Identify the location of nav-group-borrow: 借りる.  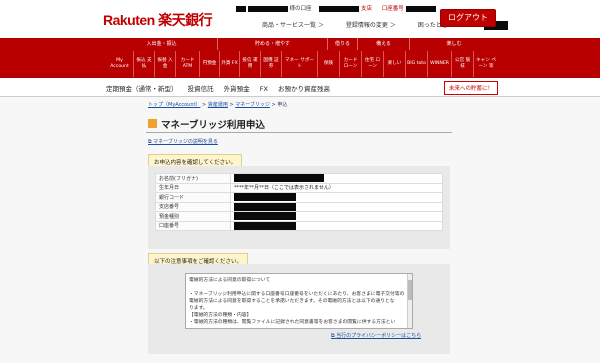
(343, 44).